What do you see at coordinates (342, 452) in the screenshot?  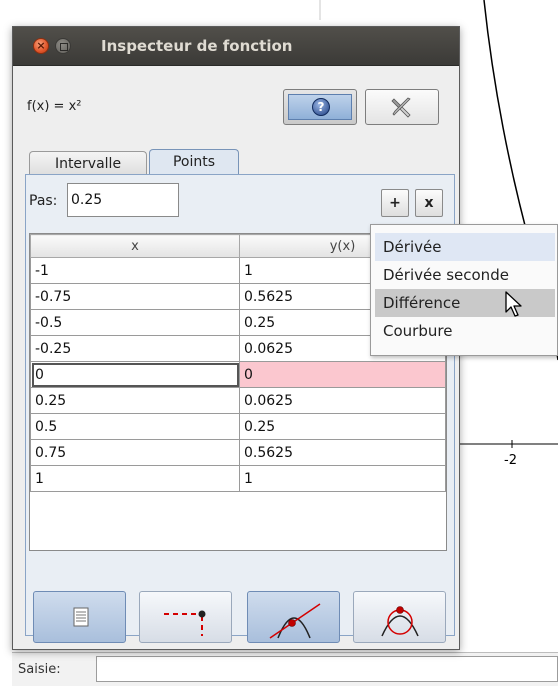 I see `cell-y: 0.5625` at bounding box center [342, 452].